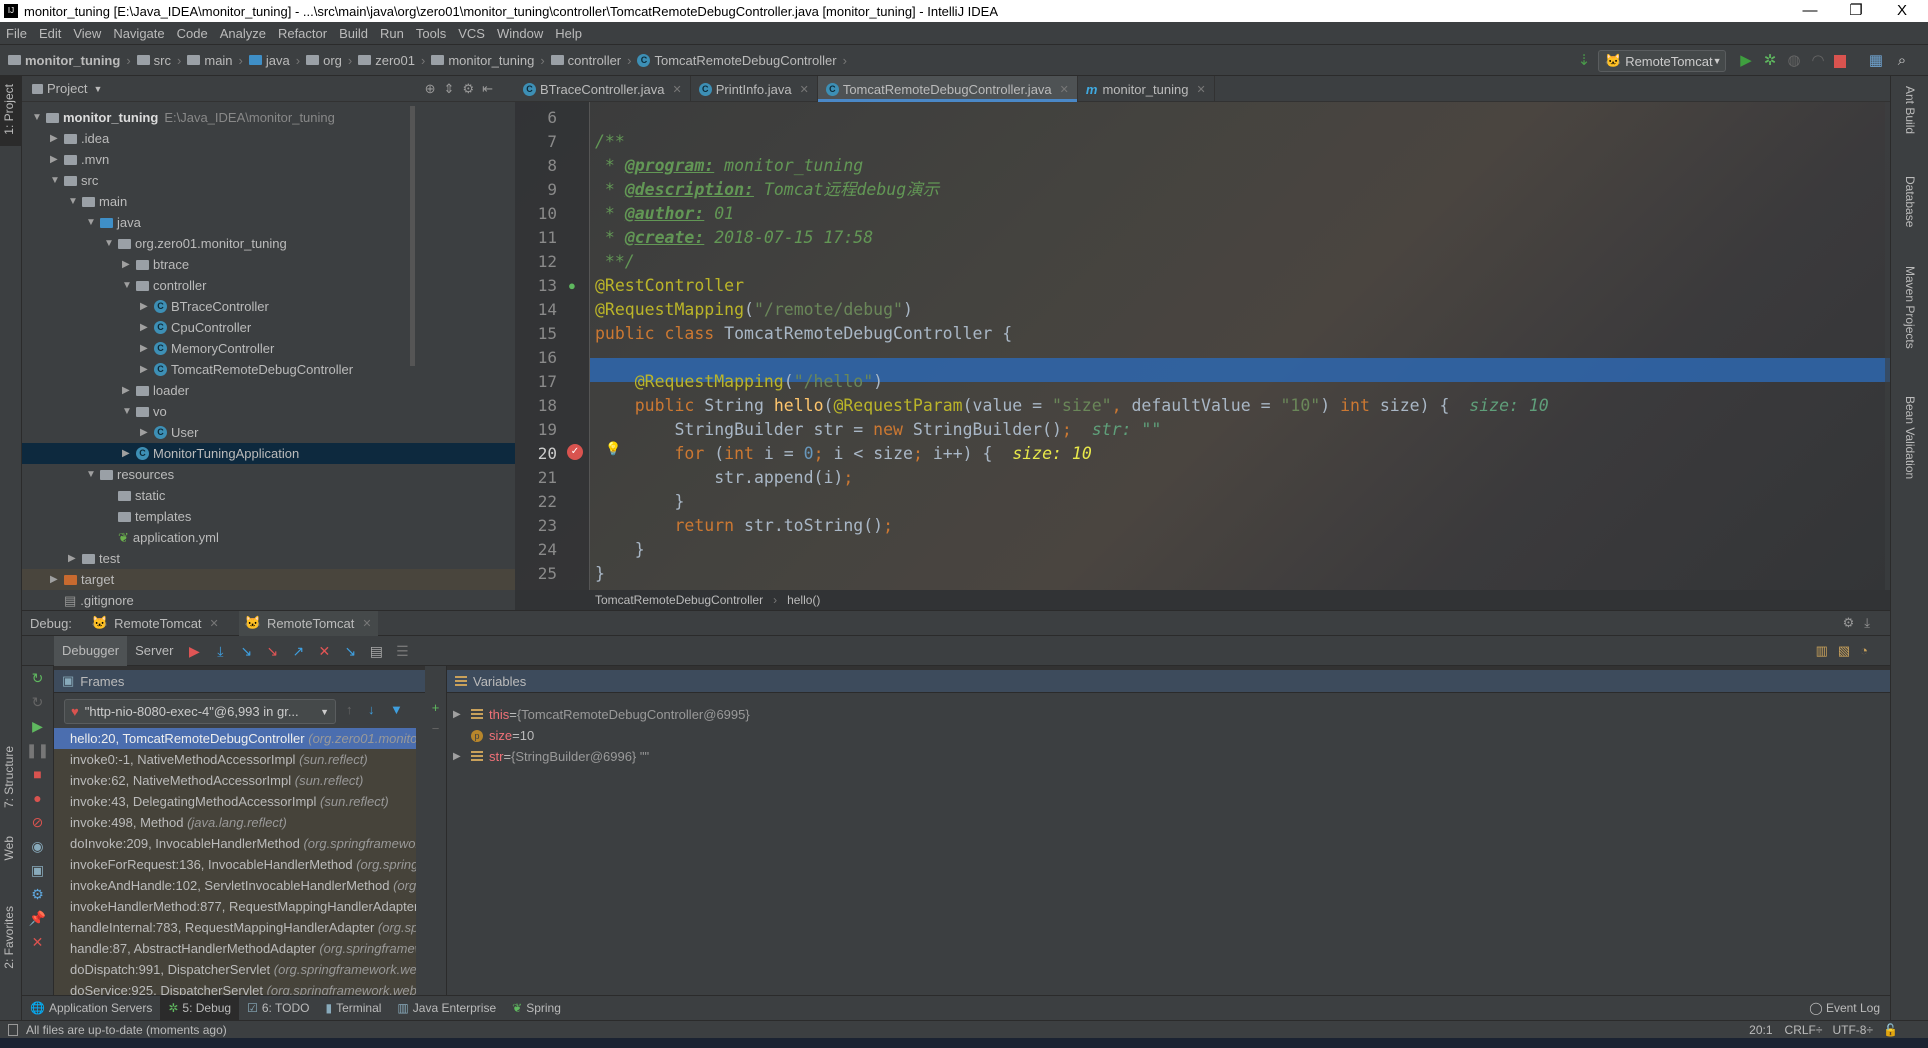 The height and width of the screenshot is (1048, 1928). I want to click on breadcrumb-method: hello(), so click(803, 600).